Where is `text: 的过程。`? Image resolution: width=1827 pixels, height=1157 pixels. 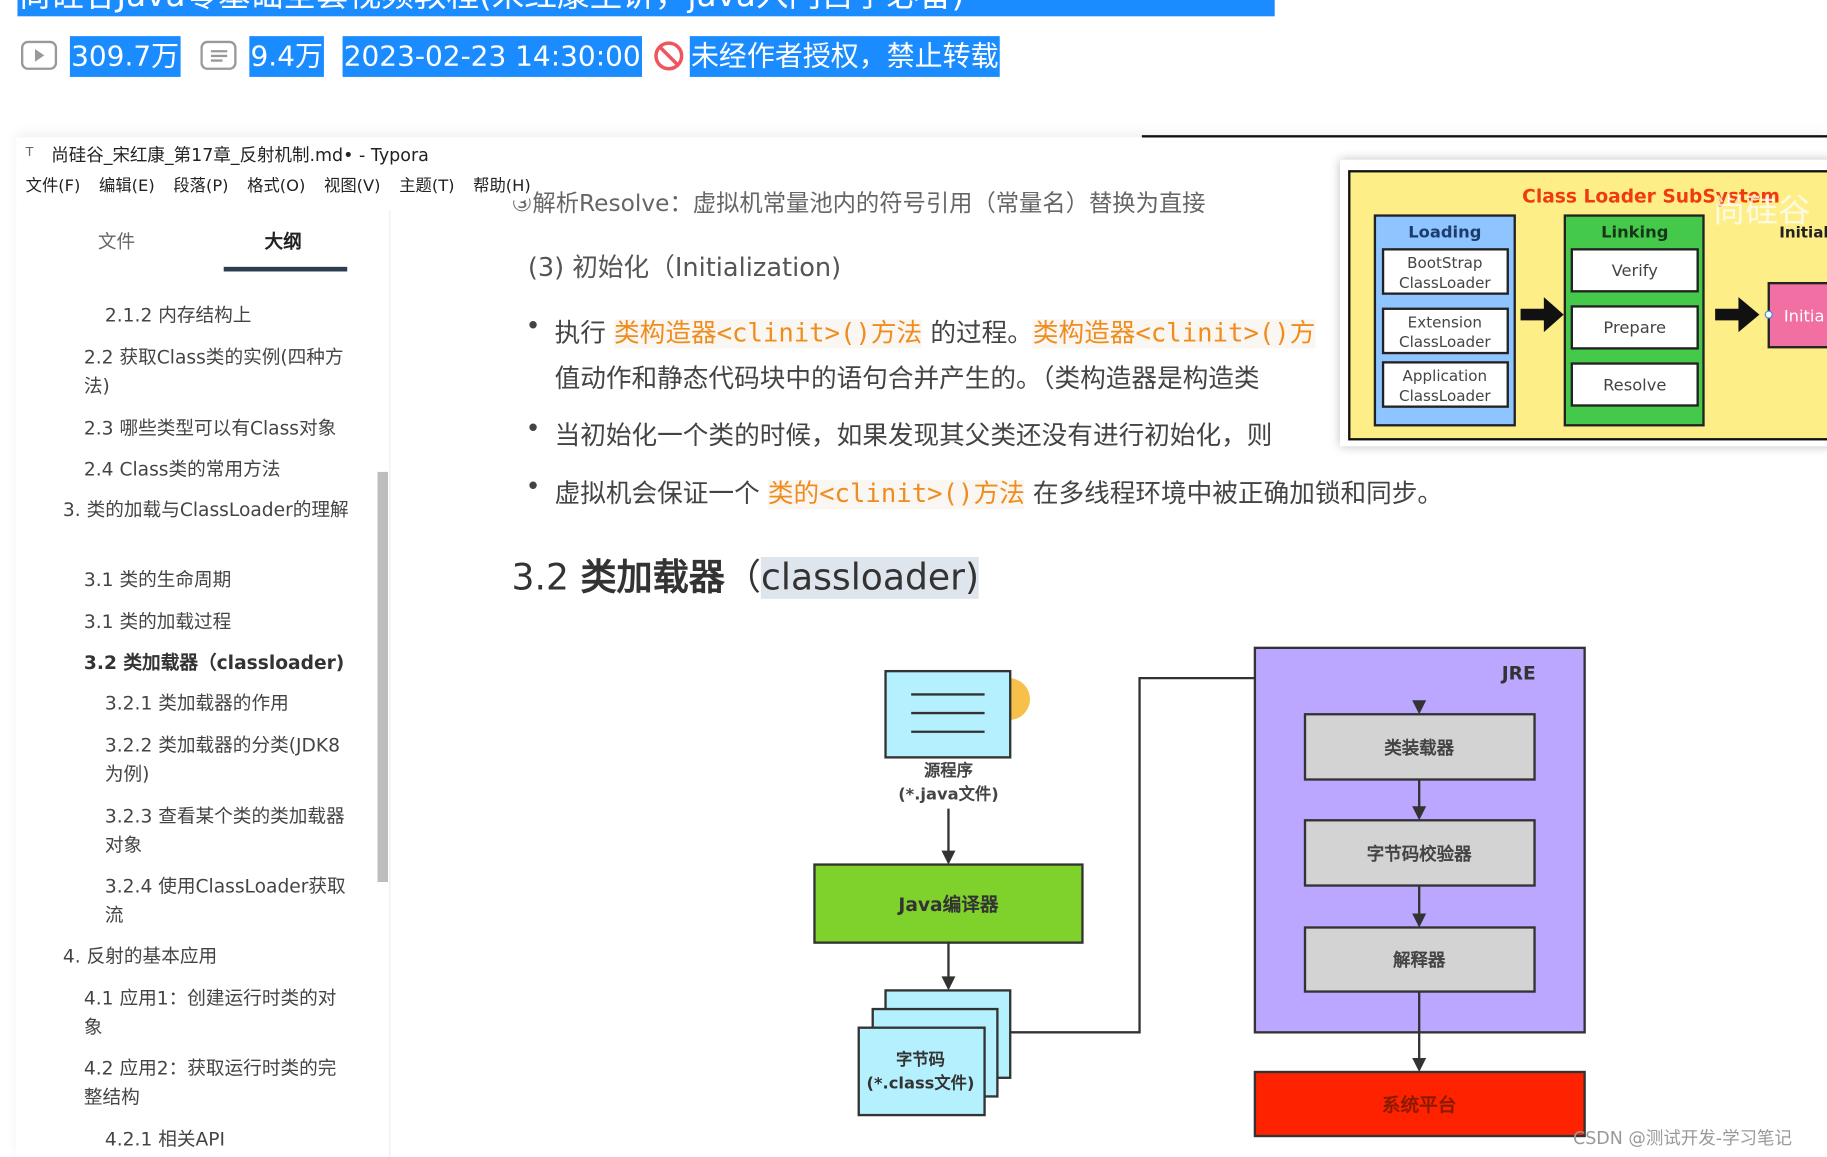
text: 的过程。 is located at coordinates (977, 334).